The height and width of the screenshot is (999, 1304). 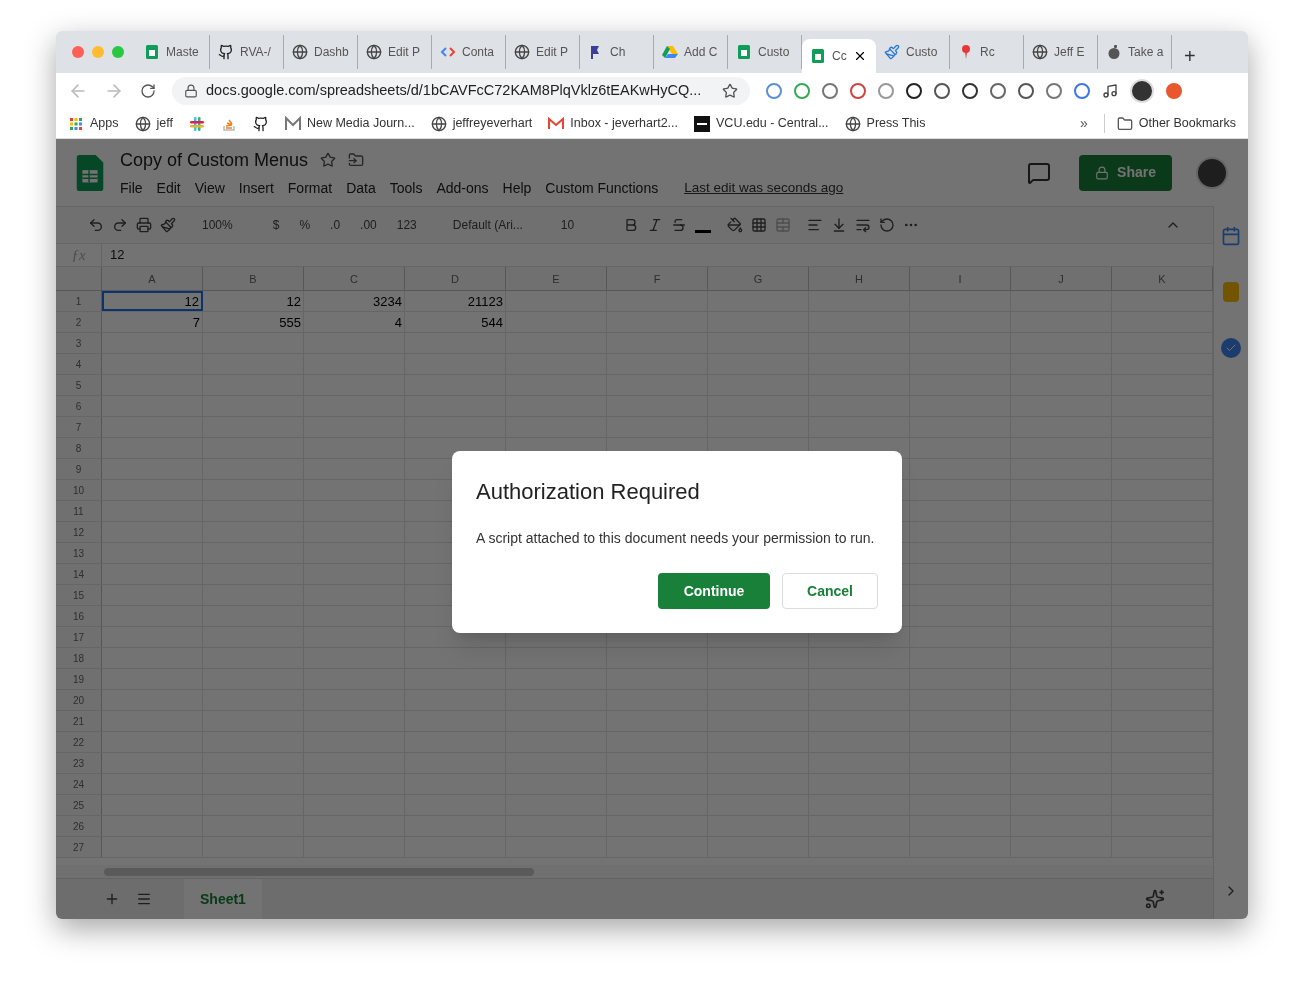 I want to click on row-header: 3, so click(x=79, y=343).